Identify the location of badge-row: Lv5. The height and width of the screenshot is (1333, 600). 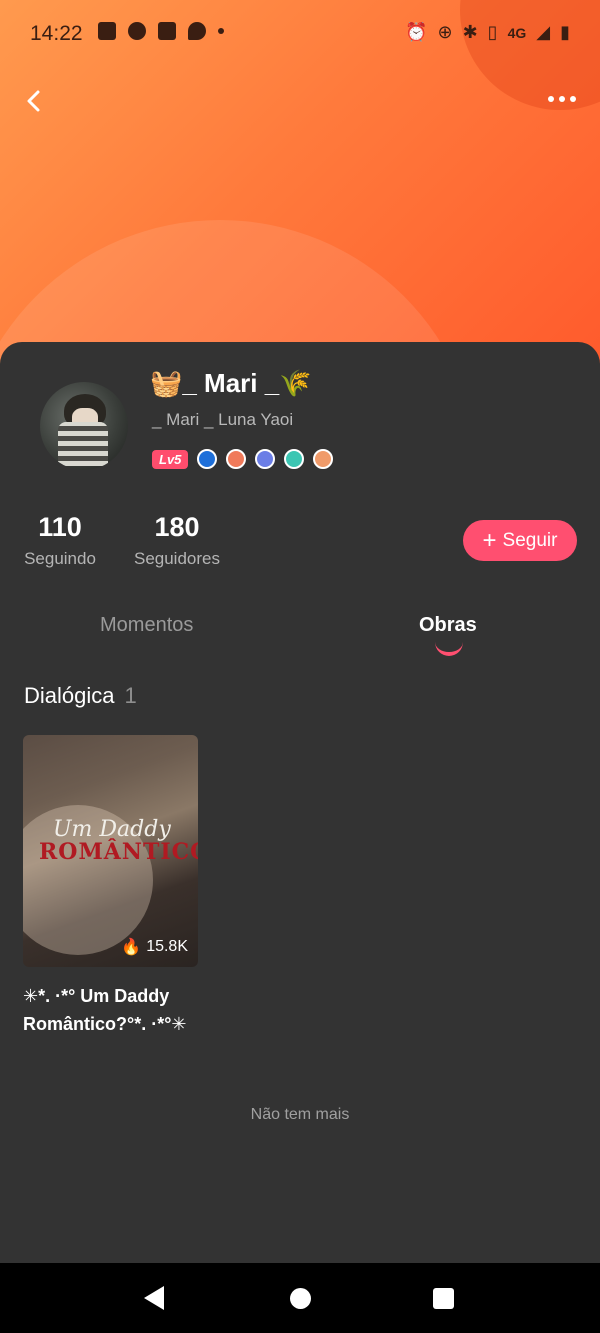
(243, 459).